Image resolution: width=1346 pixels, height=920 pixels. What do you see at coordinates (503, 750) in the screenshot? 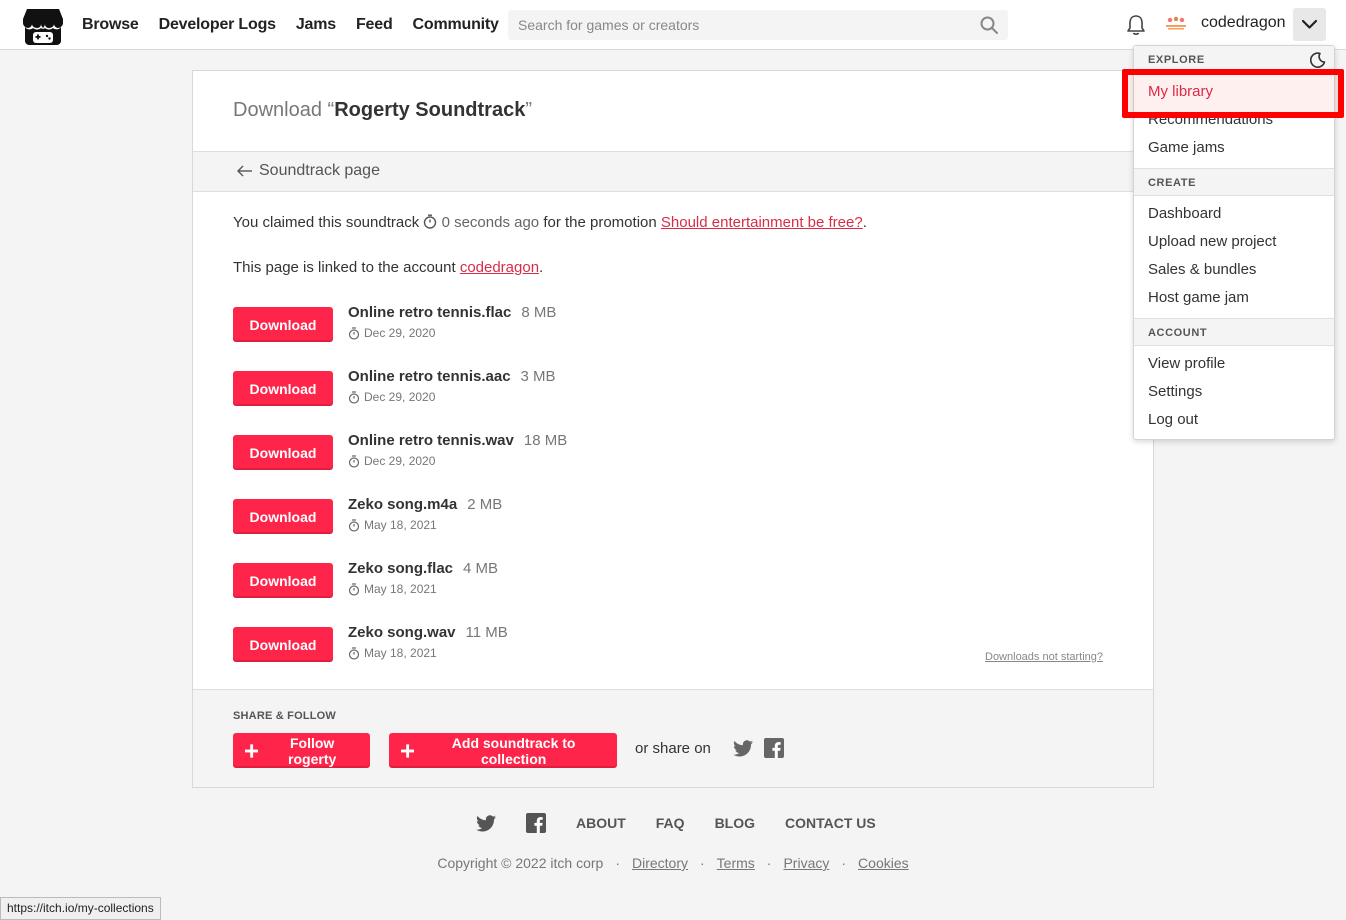
I see `add-to-collection-button: Add soundtrack to collection` at bounding box center [503, 750].